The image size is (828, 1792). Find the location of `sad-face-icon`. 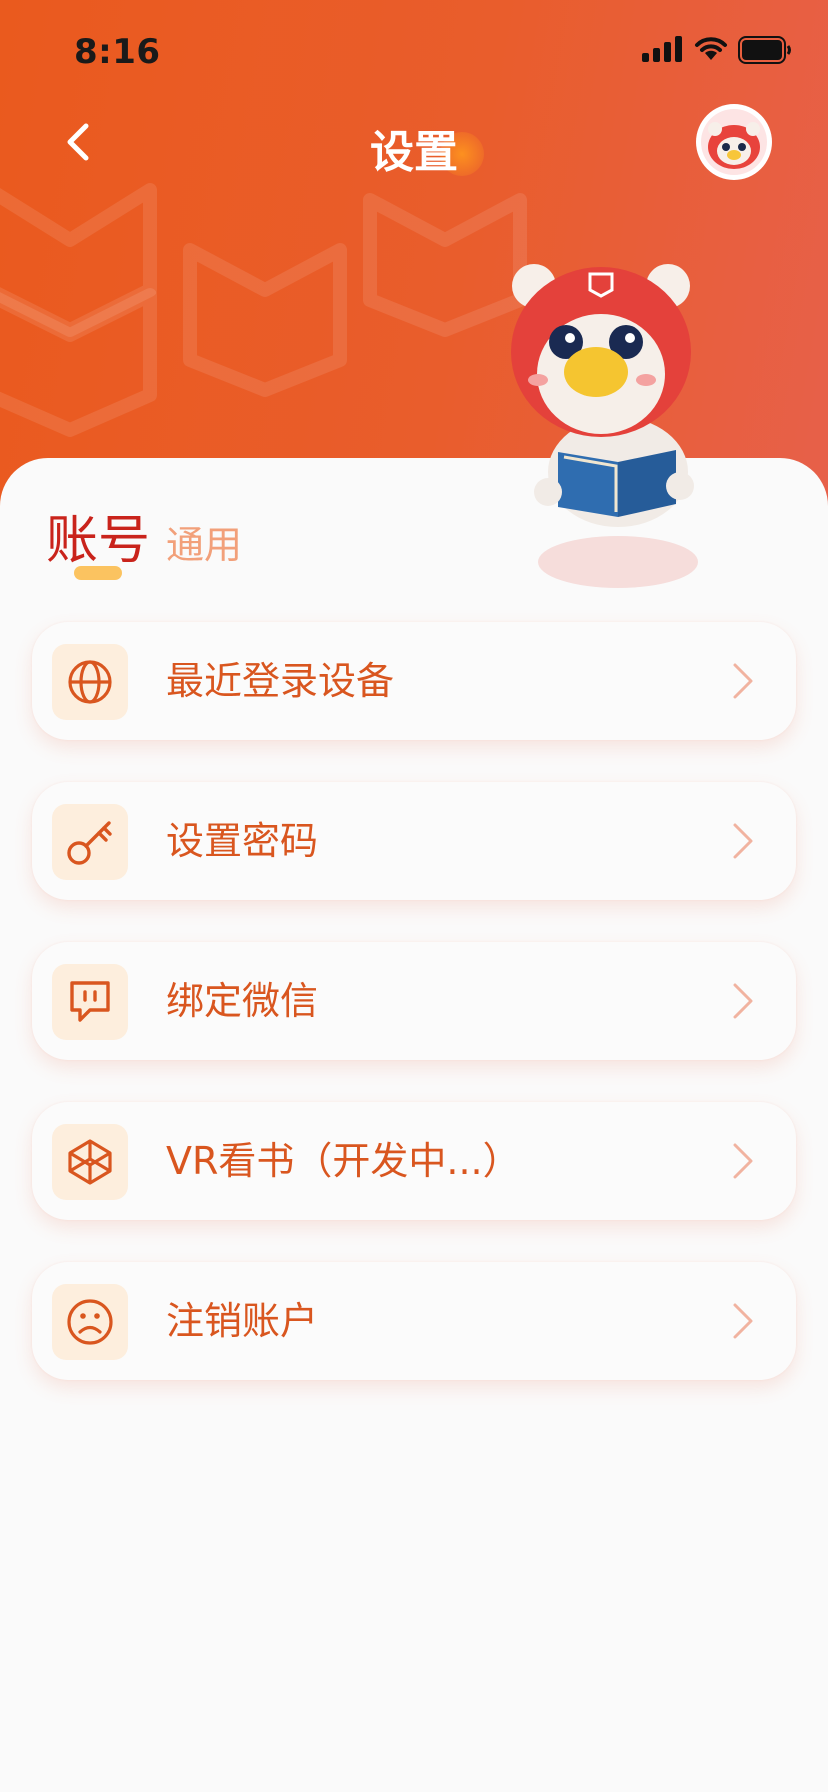

sad-face-icon is located at coordinates (90, 1322).